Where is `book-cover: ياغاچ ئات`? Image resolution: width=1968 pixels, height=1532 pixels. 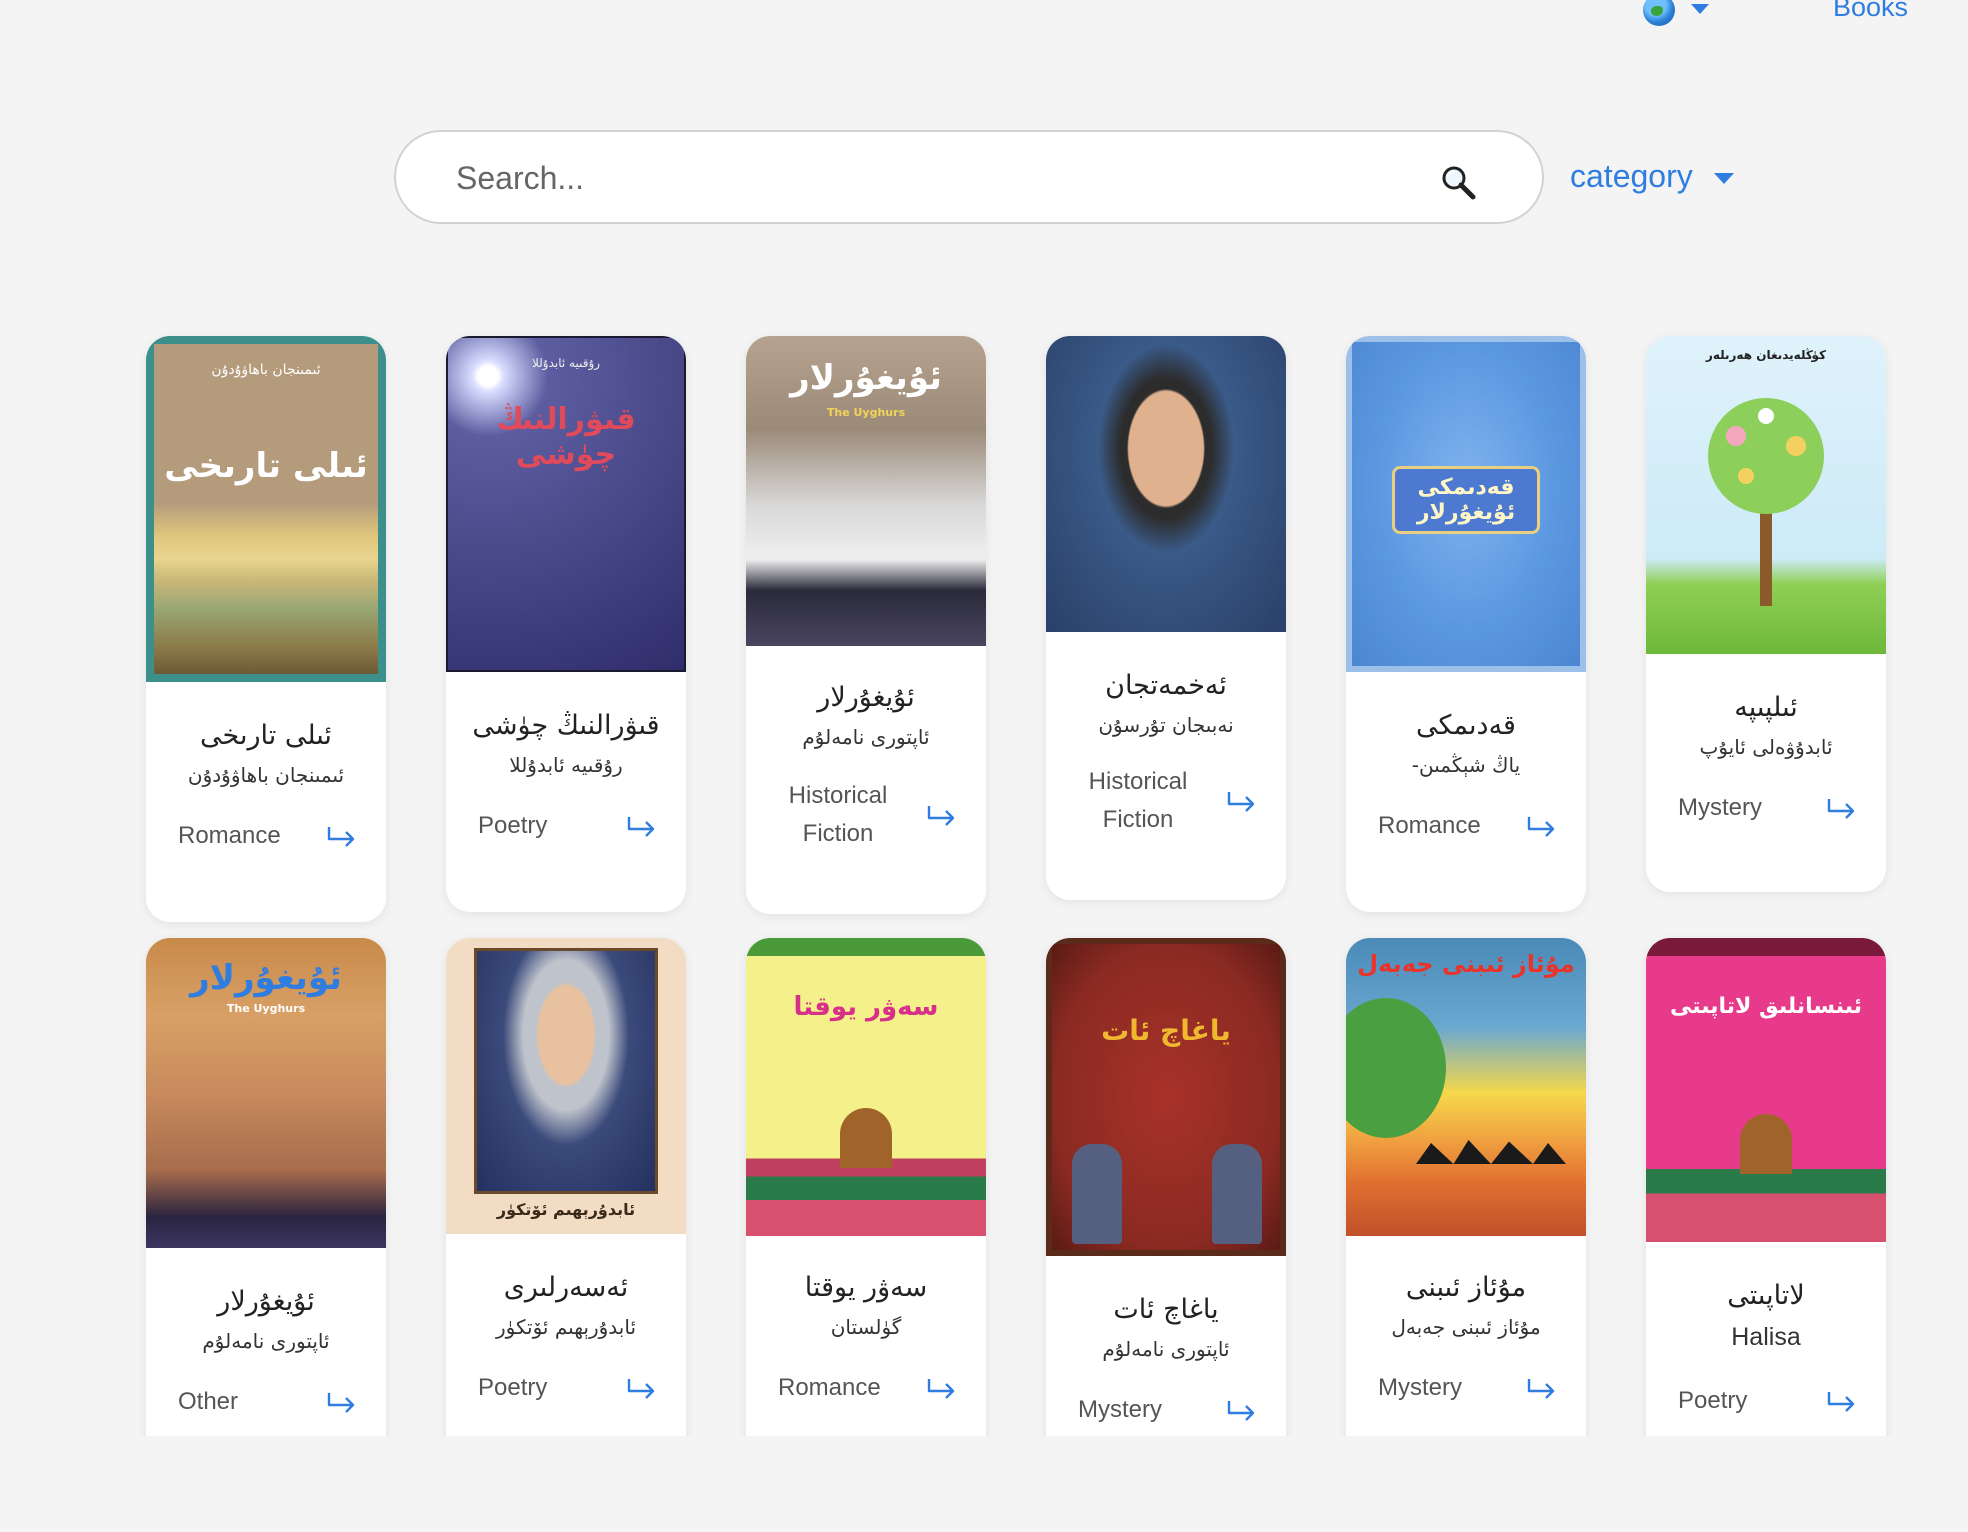
book-cover: ياغاچ ئات is located at coordinates (1166, 1097).